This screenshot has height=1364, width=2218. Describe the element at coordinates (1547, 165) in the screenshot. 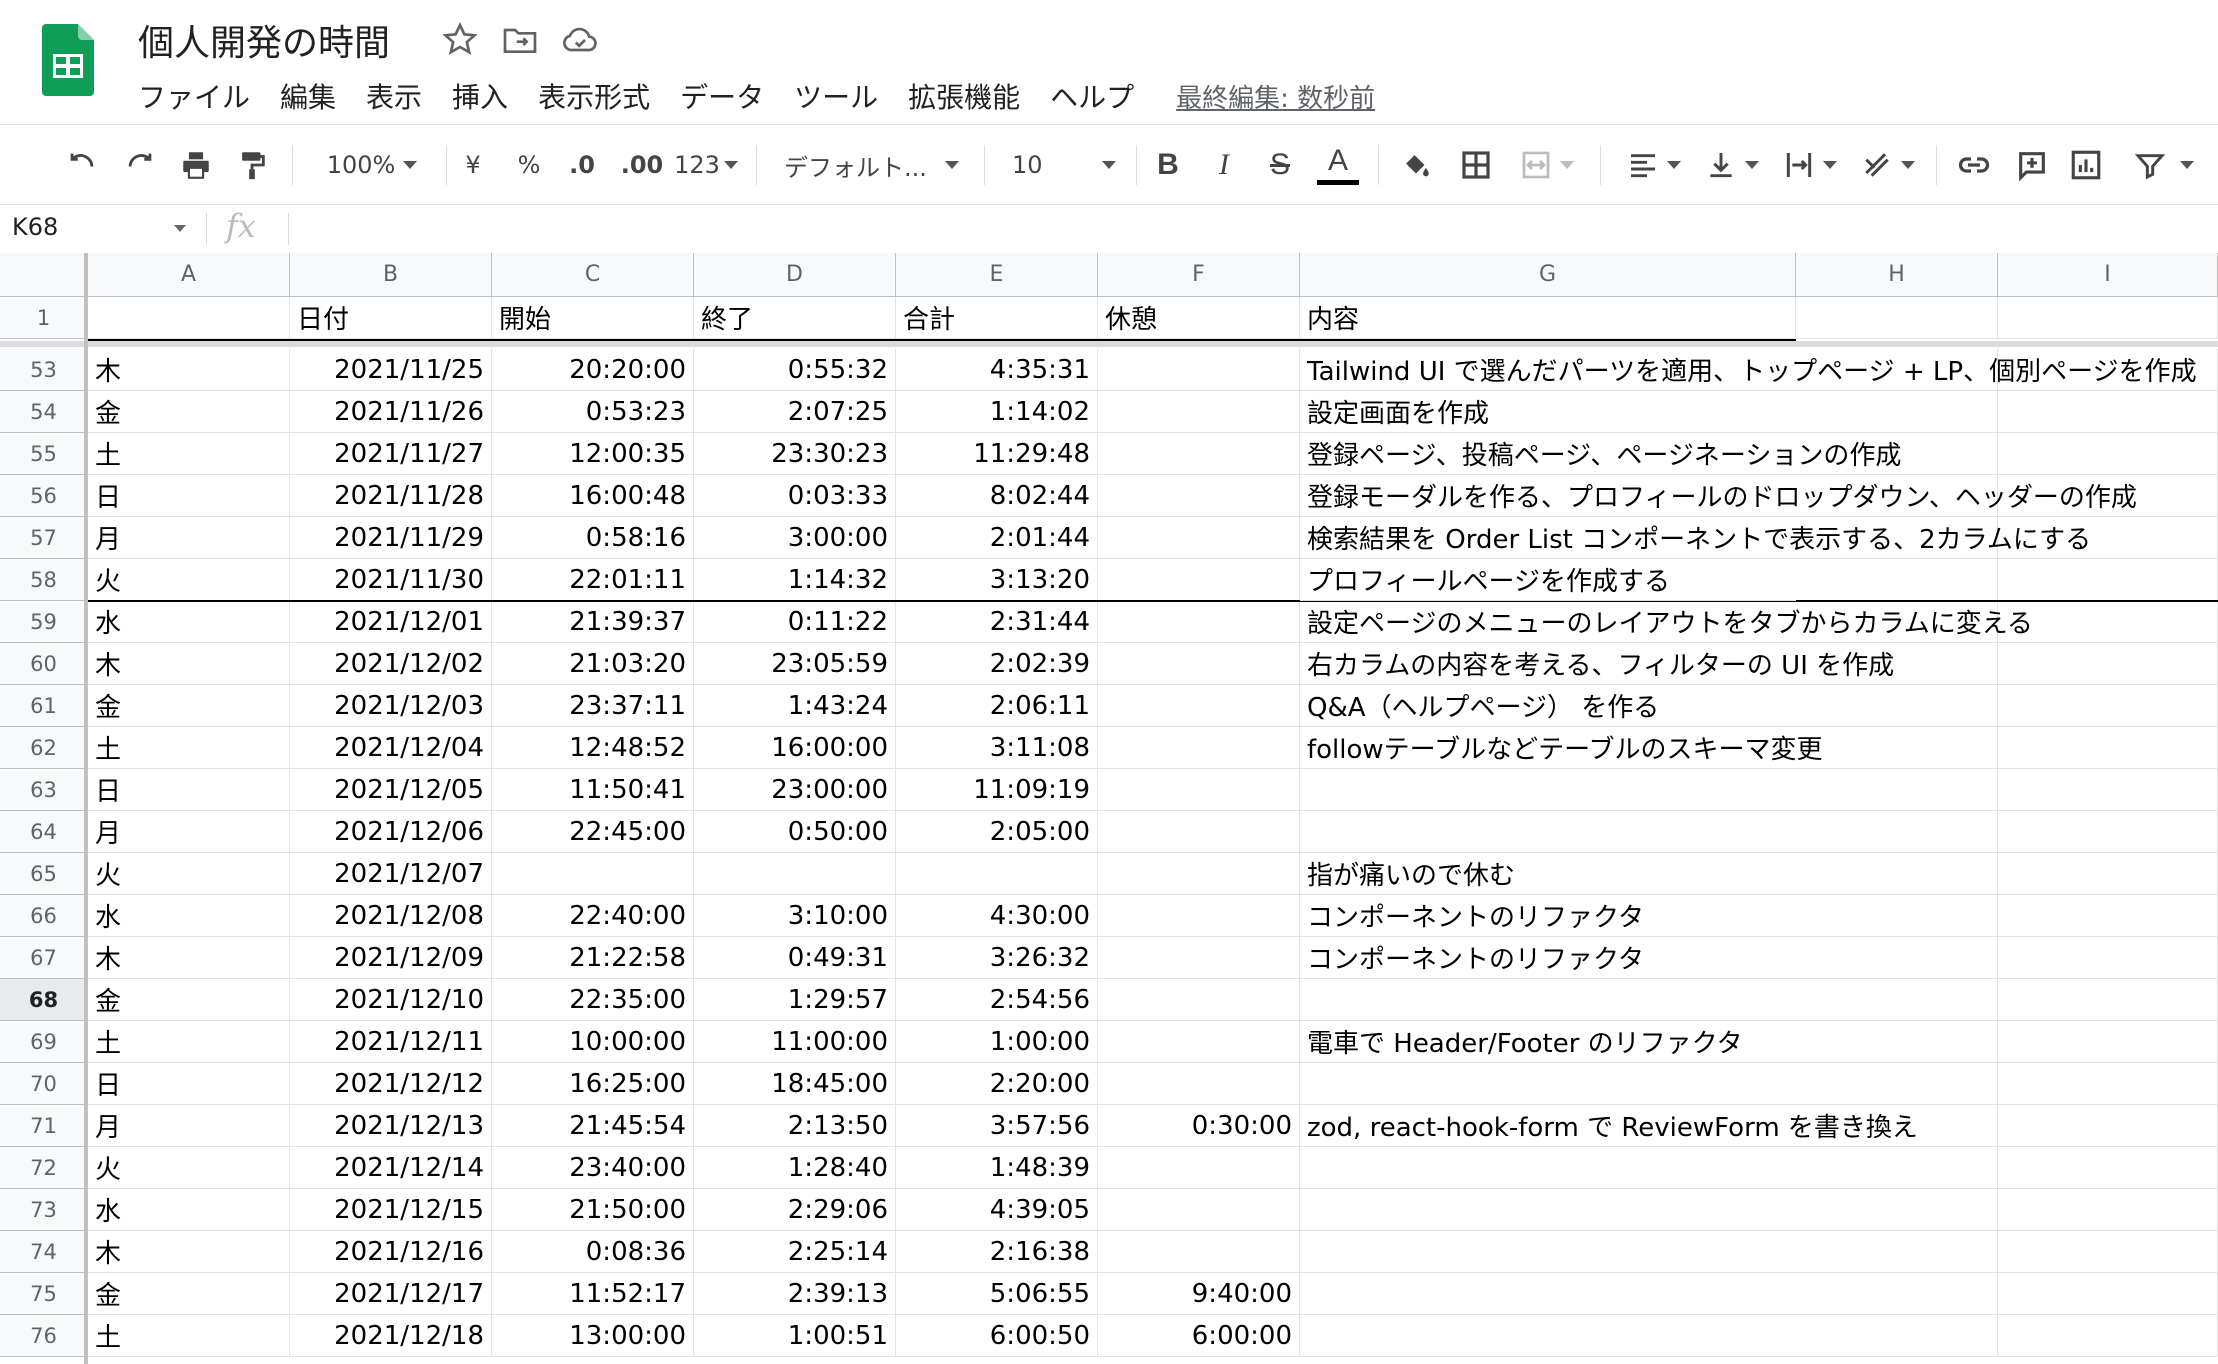

I see `merge-icon` at that location.